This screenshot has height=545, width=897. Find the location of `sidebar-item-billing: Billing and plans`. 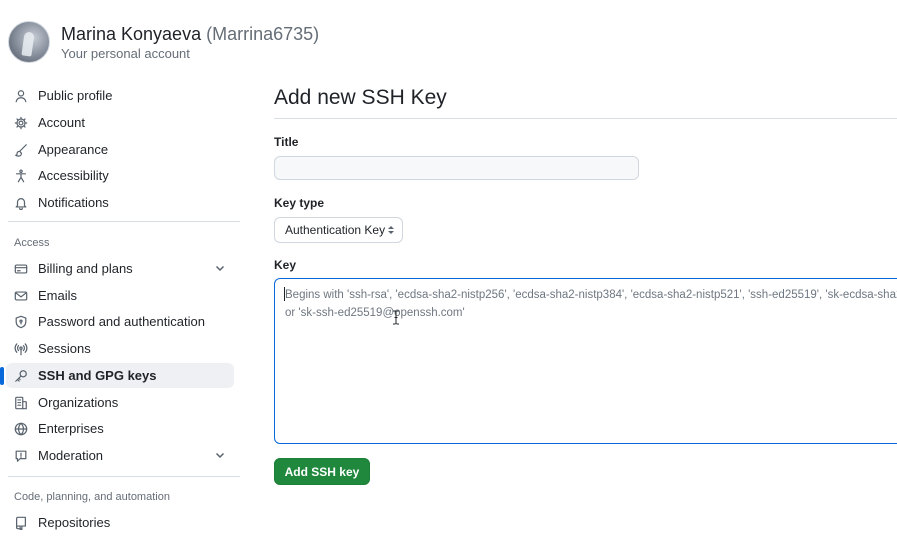

sidebar-item-billing: Billing and plans is located at coordinates (120, 268).